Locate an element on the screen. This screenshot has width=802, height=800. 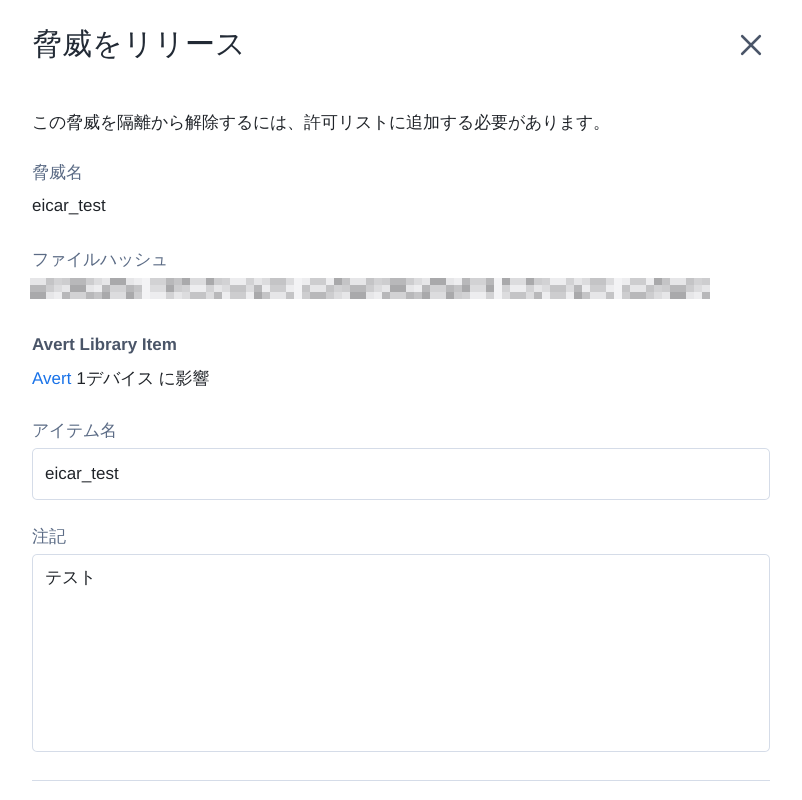
close-icon is located at coordinates (751, 45).